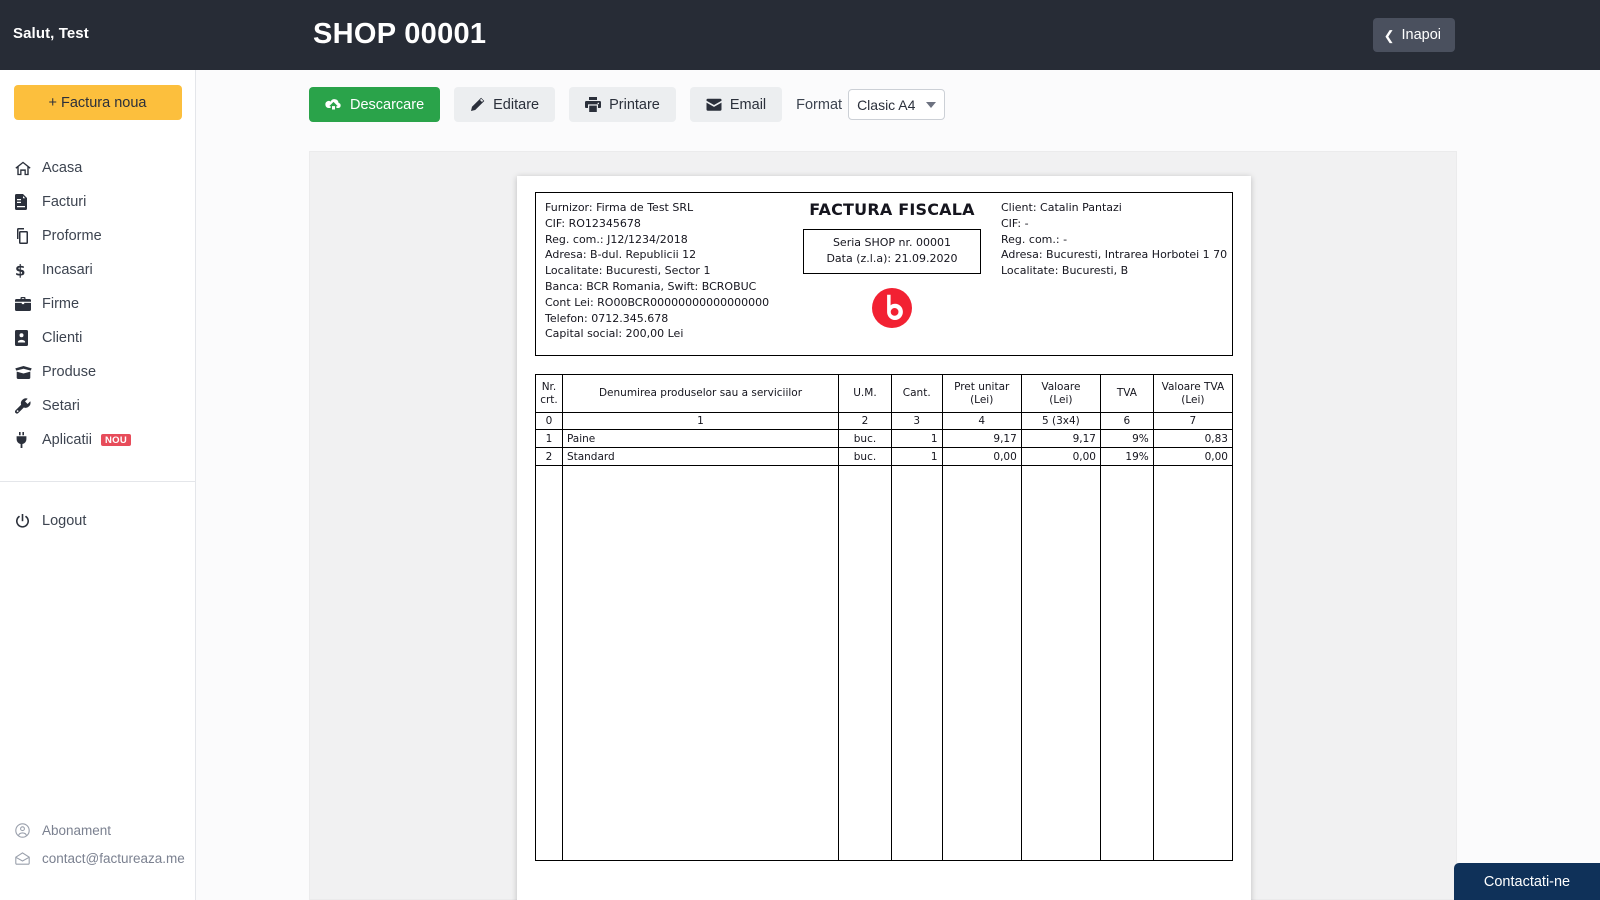 Image resolution: width=1600 pixels, height=900 pixels. Describe the element at coordinates (97, 372) in the screenshot. I see `sidebar-item-produse: Produse` at that location.